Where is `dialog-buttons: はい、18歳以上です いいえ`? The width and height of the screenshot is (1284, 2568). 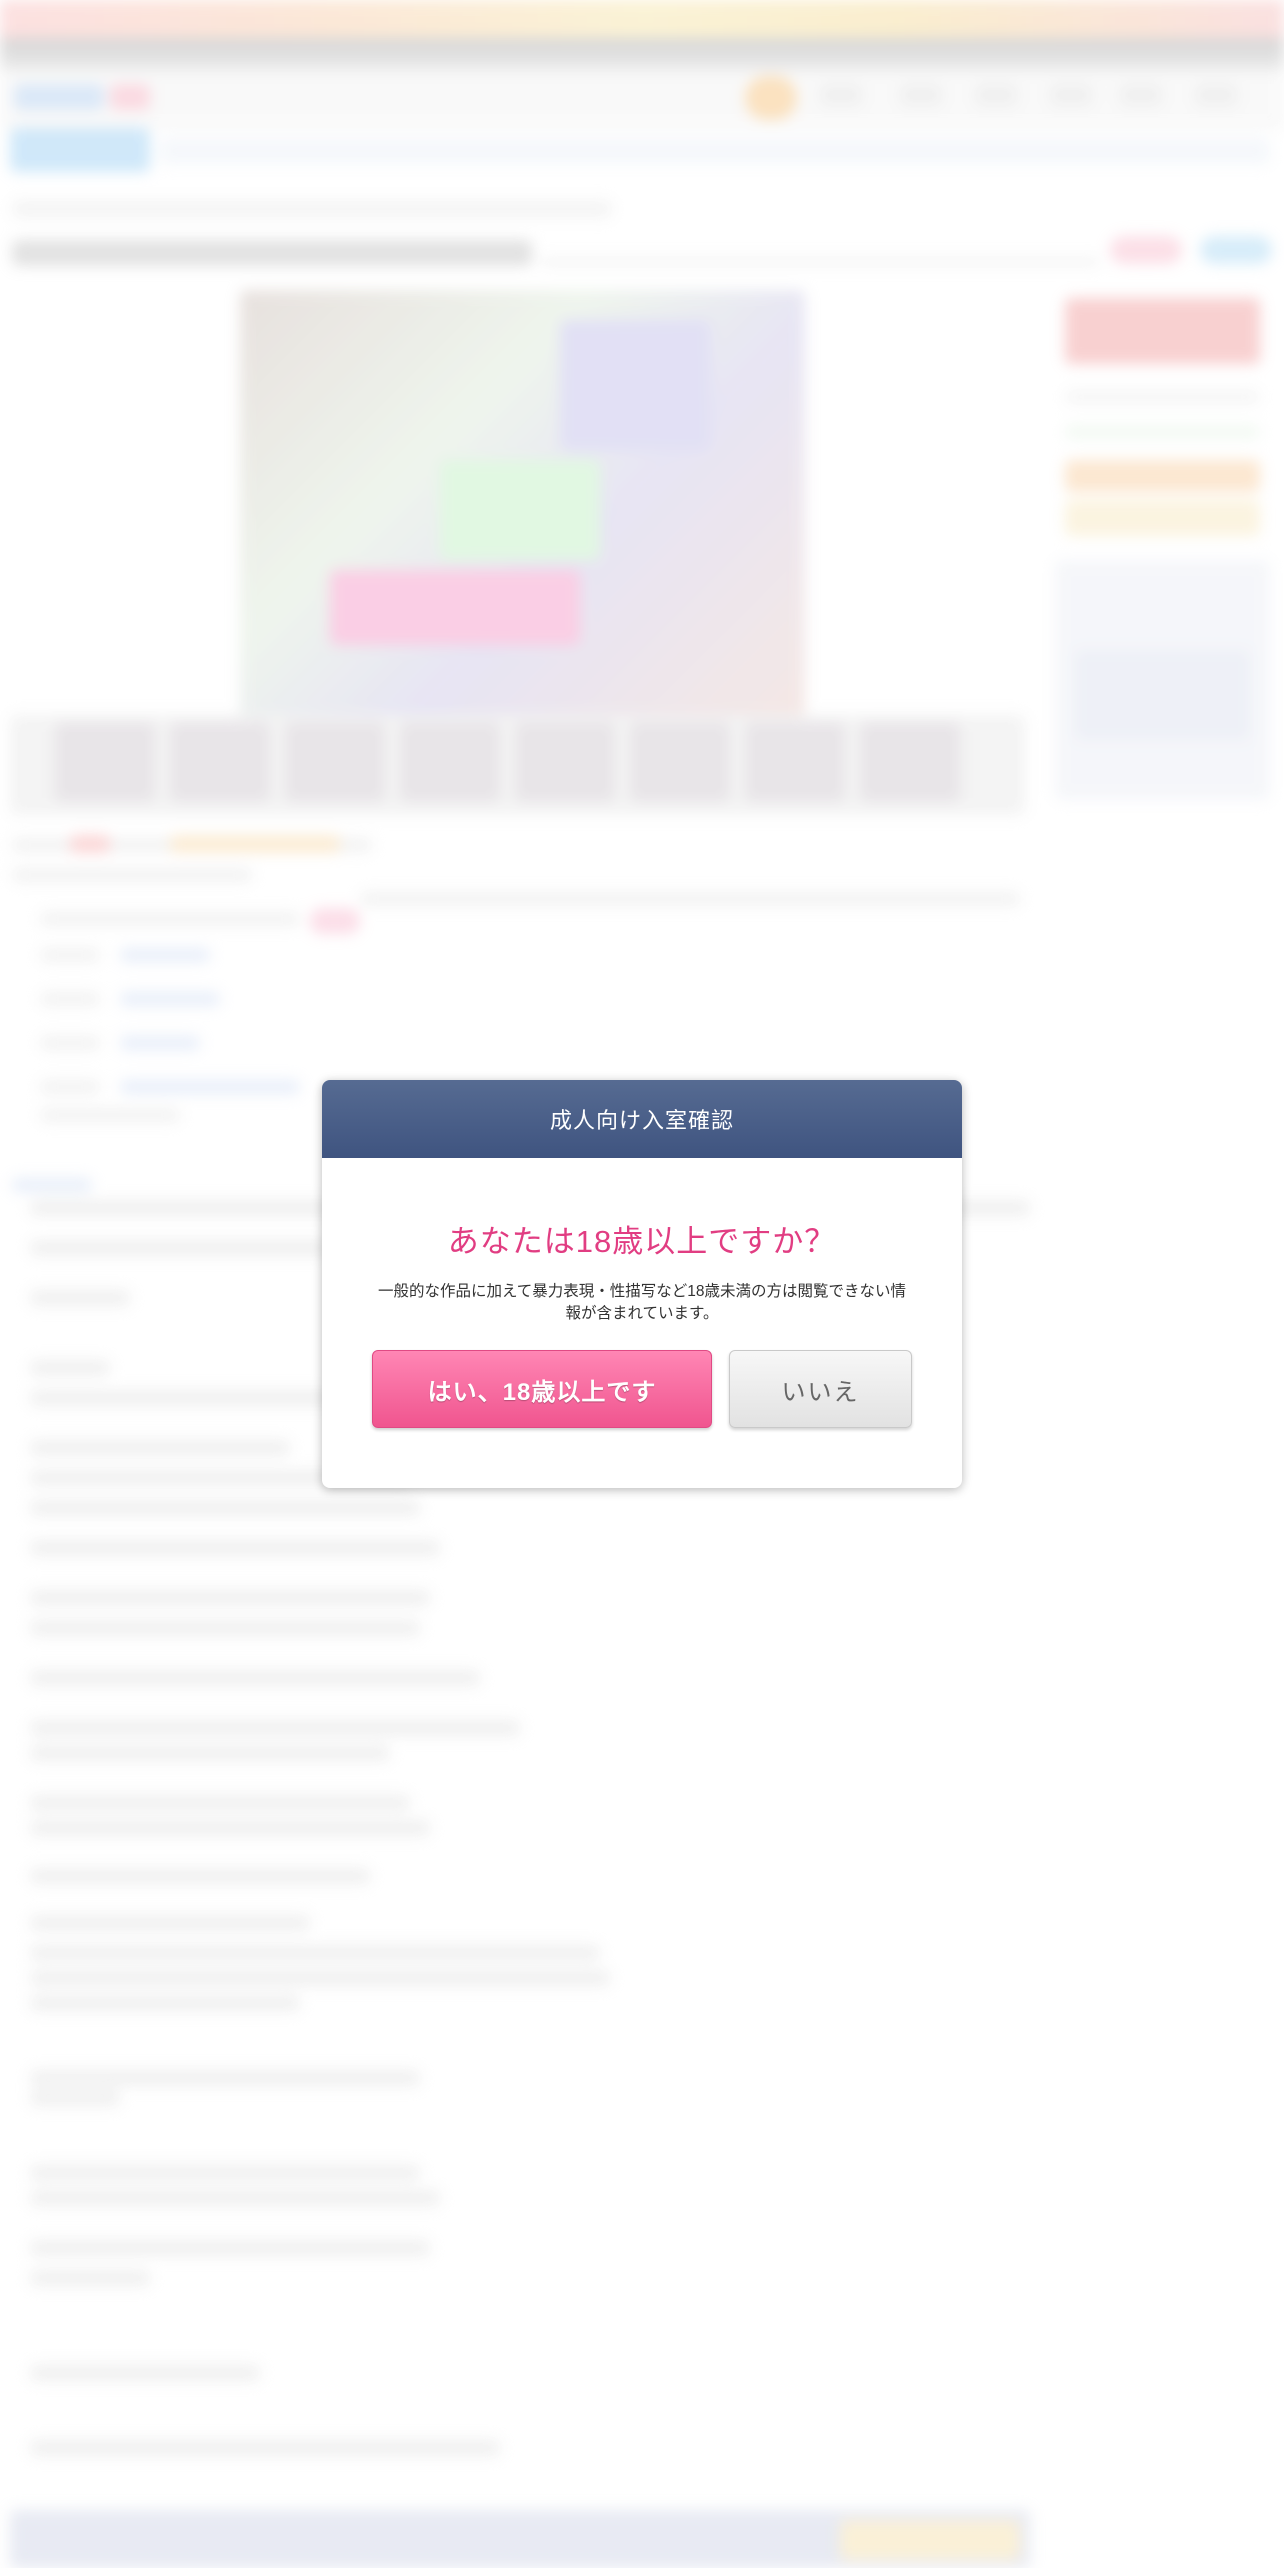
dialog-buttons: はい、18歳以上です いいえ is located at coordinates (642, 1389).